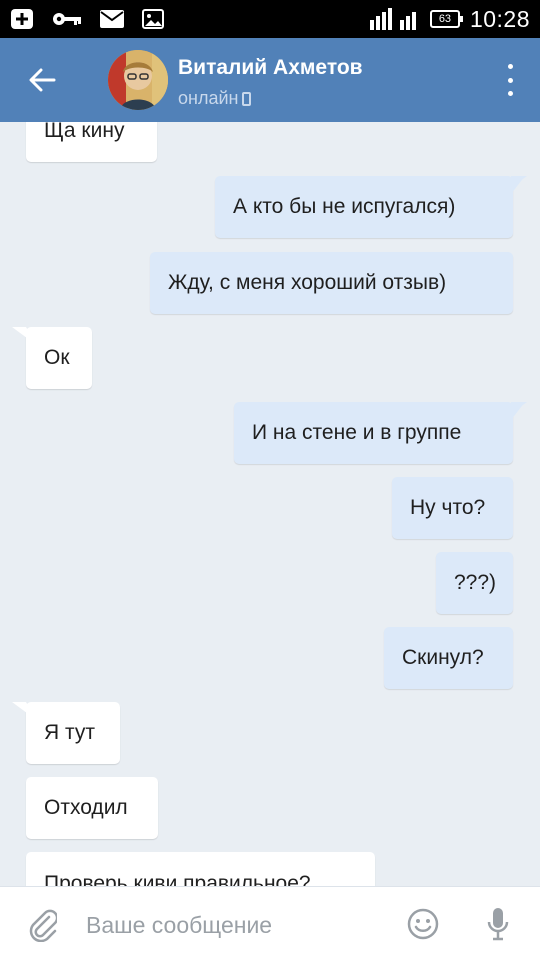 The width and height of the screenshot is (540, 960). I want to click on microphone-icon, so click(498, 924).